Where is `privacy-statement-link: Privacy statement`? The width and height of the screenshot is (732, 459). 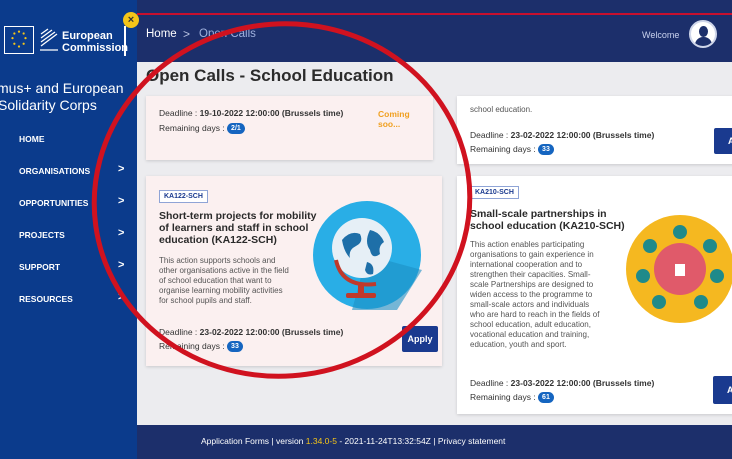 privacy-statement-link: Privacy statement is located at coordinates (472, 441).